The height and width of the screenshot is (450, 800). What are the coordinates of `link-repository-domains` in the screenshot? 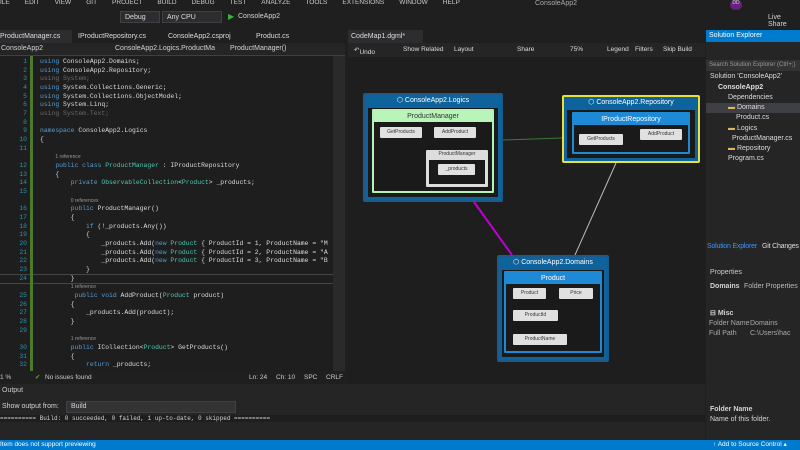 It's located at (595, 209).